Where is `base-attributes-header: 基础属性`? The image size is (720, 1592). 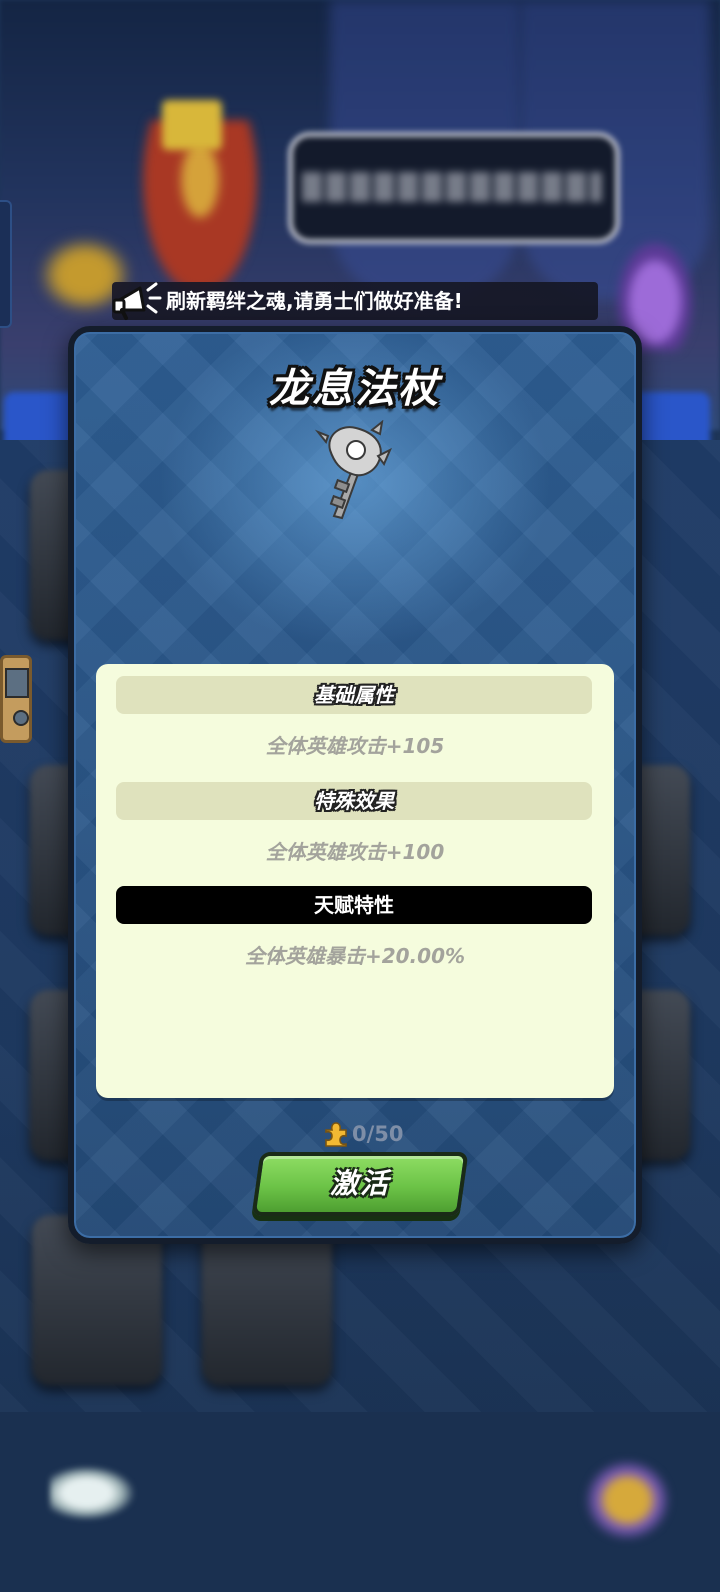
base-attributes-header: 基础属性 is located at coordinates (354, 695).